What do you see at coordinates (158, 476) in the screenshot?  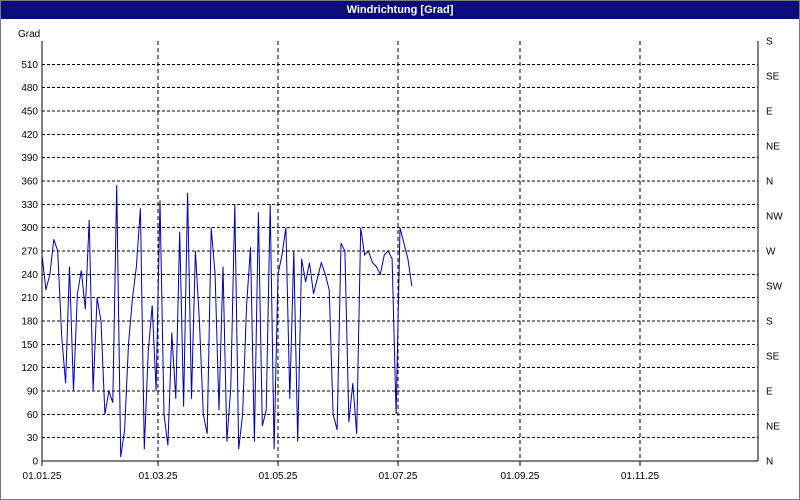 I see `x-tick-label: 01.03.25` at bounding box center [158, 476].